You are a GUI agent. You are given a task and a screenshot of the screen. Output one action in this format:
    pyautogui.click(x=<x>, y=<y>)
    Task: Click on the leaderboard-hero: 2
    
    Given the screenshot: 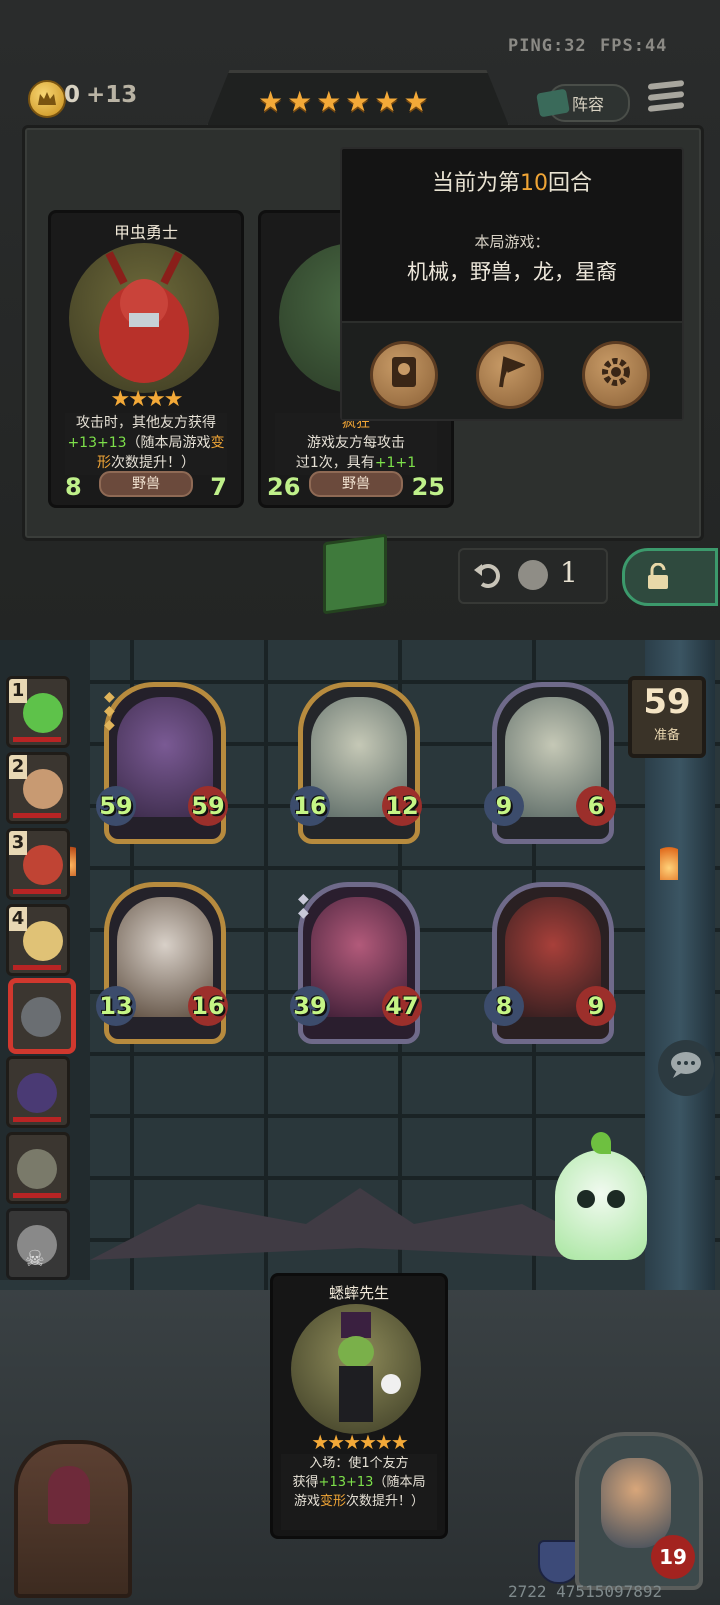 What is the action you would take?
    pyautogui.click(x=38, y=788)
    